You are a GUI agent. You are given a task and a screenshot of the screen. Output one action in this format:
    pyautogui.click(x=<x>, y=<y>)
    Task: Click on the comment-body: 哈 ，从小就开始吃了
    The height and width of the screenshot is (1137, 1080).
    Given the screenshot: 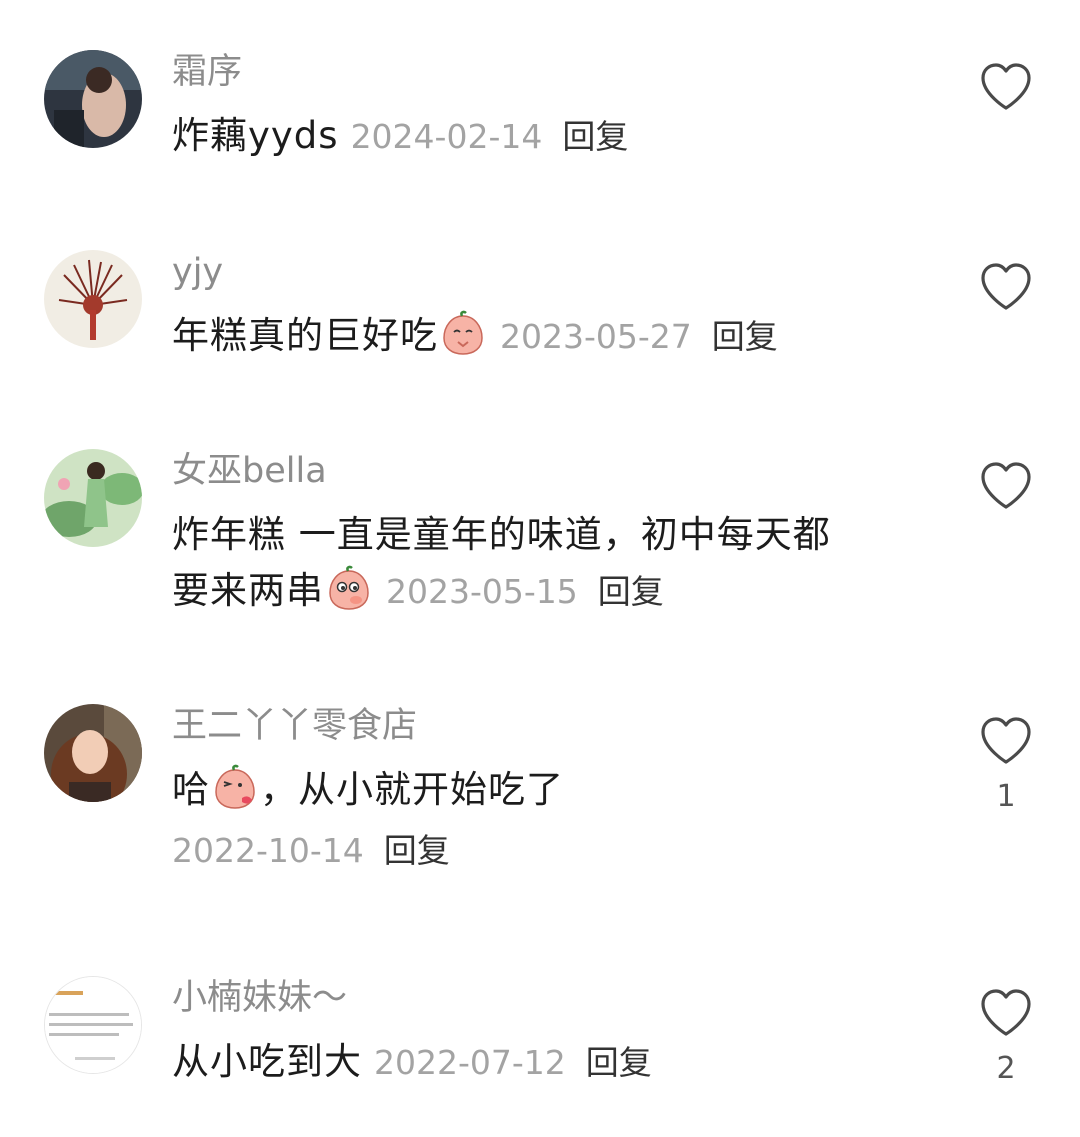 What is the action you would take?
    pyautogui.click(x=552, y=790)
    